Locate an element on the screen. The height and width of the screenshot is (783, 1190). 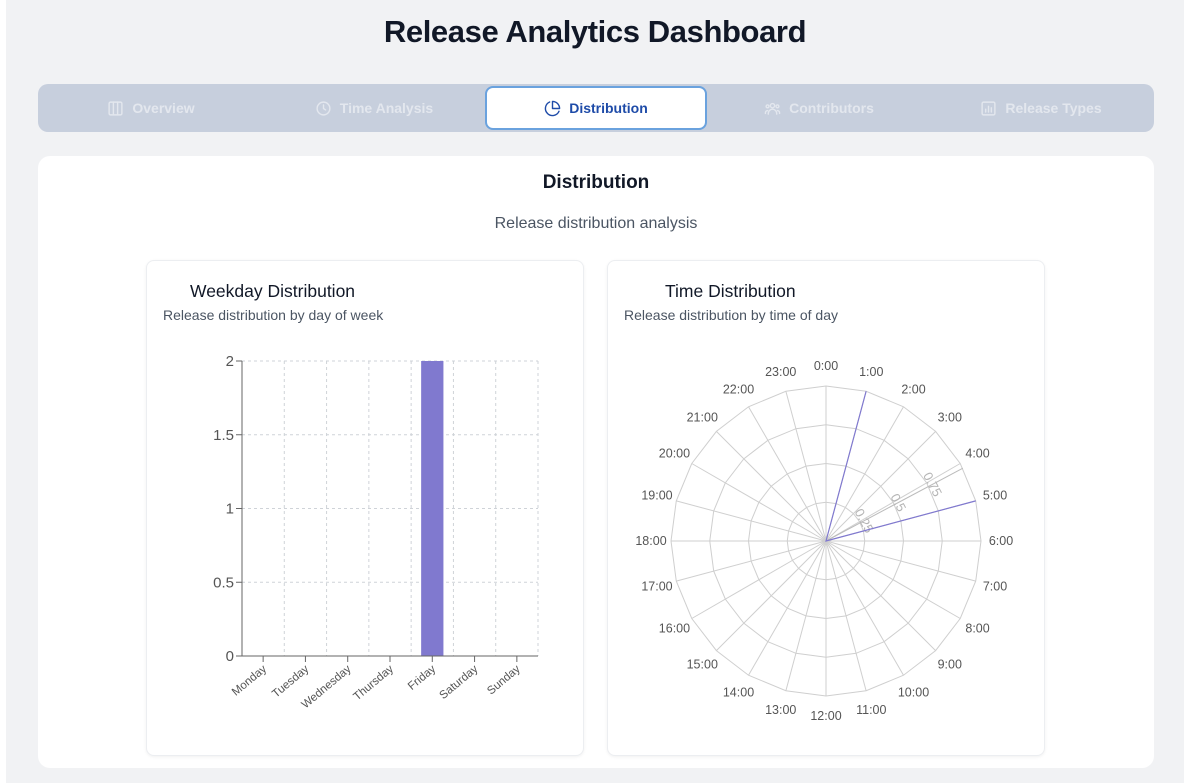
angle-label: 15:00 is located at coordinates (702, 665).